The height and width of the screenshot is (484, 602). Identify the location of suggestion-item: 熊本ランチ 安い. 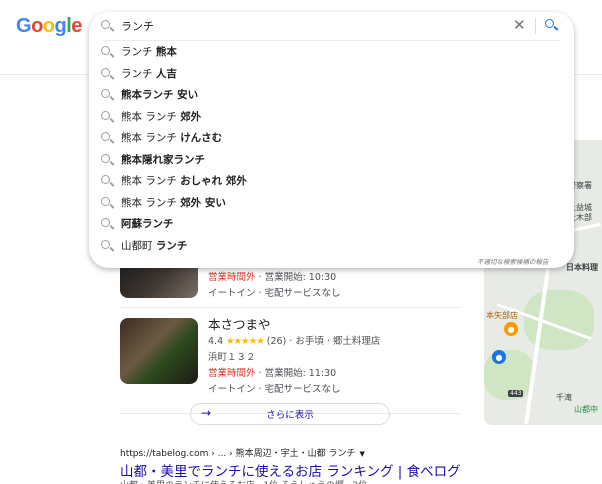
(331, 95).